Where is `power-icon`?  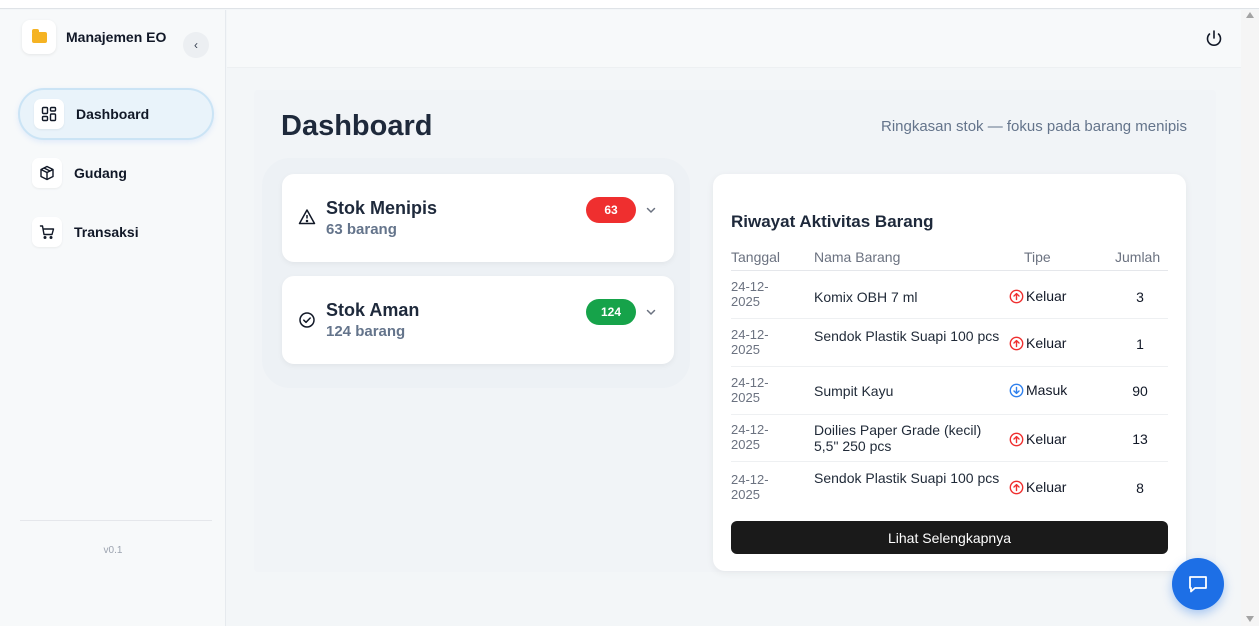
power-icon is located at coordinates (1214, 38).